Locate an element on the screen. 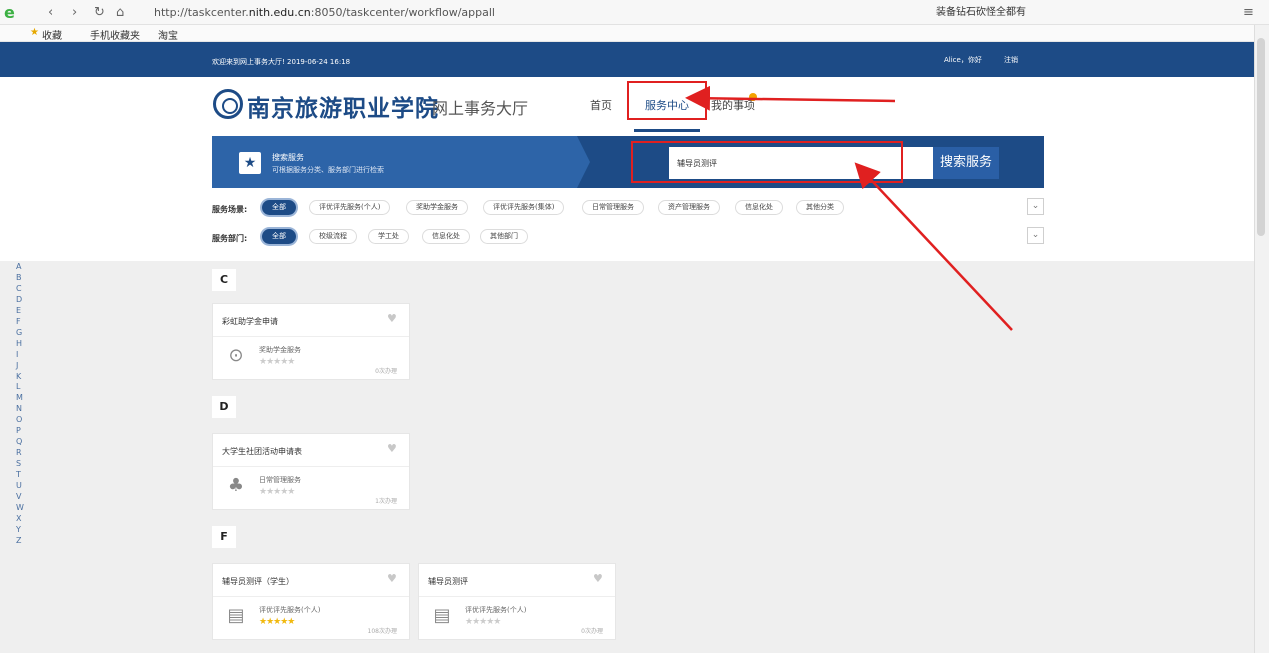 This screenshot has height=653, width=1269. nav-my-items: 我的事项 is located at coordinates (733, 105).